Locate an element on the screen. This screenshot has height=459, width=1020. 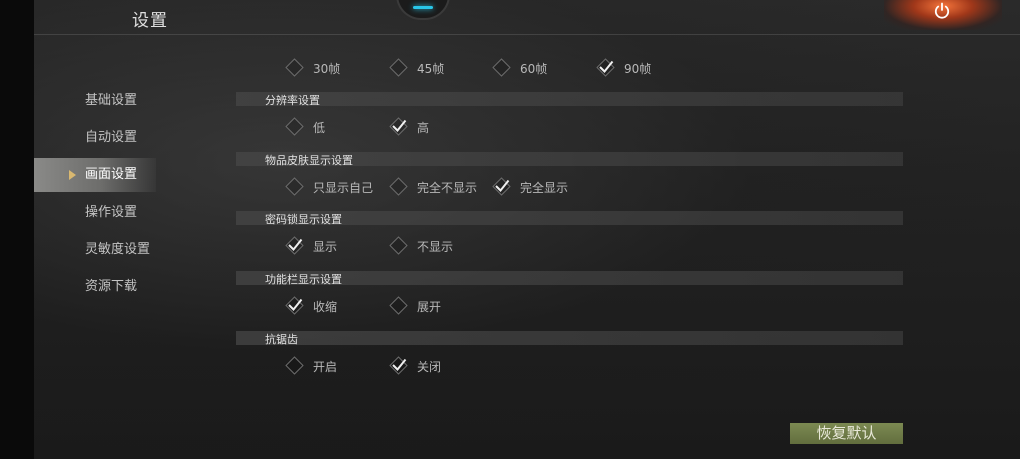
option-label: 开启 is located at coordinates (325, 367).